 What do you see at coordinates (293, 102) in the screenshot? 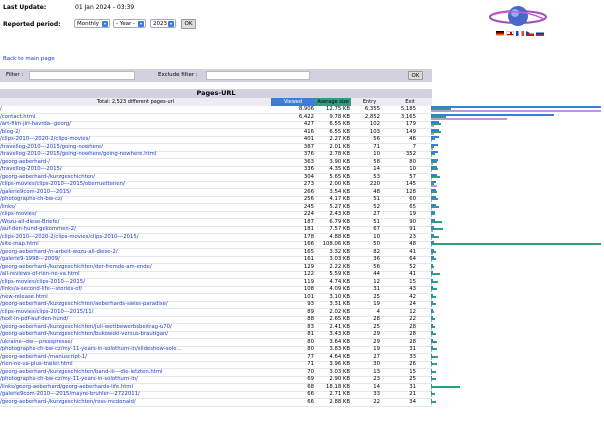
I see `viewed-header: Viewed` at bounding box center [293, 102].